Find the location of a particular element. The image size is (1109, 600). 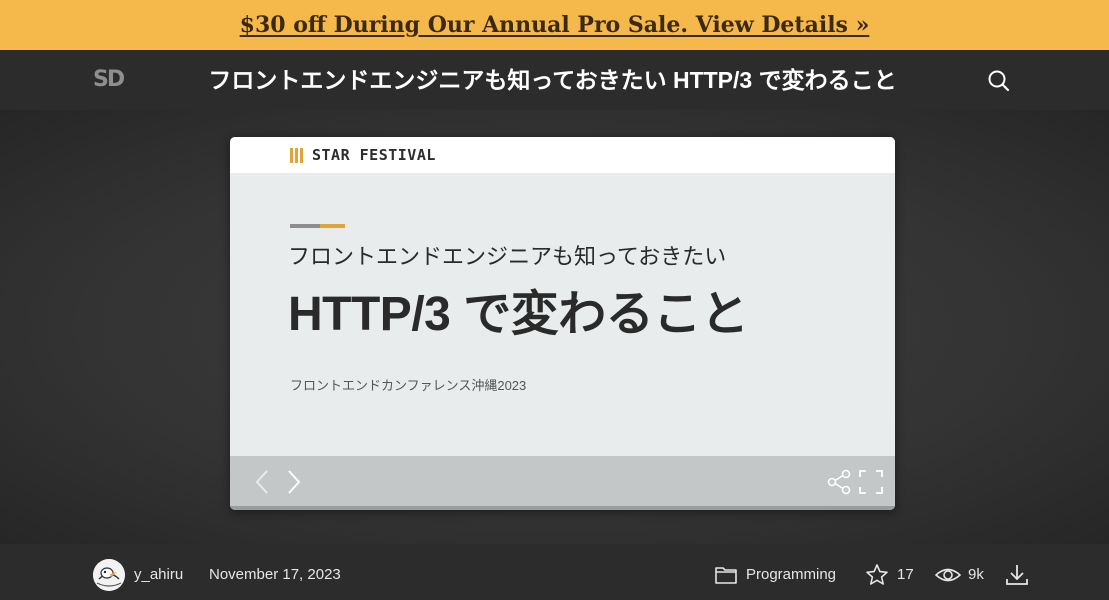

accent-line is located at coordinates (317, 226).